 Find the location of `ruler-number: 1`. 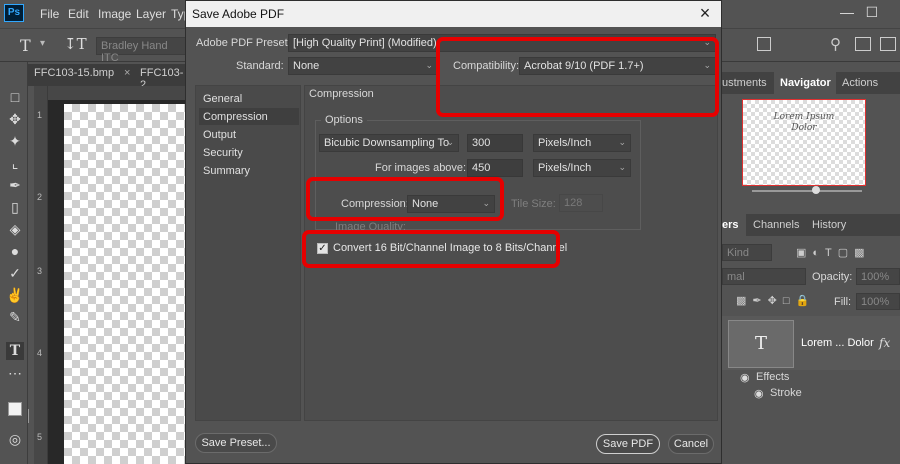

ruler-number: 1 is located at coordinates (40, 115).